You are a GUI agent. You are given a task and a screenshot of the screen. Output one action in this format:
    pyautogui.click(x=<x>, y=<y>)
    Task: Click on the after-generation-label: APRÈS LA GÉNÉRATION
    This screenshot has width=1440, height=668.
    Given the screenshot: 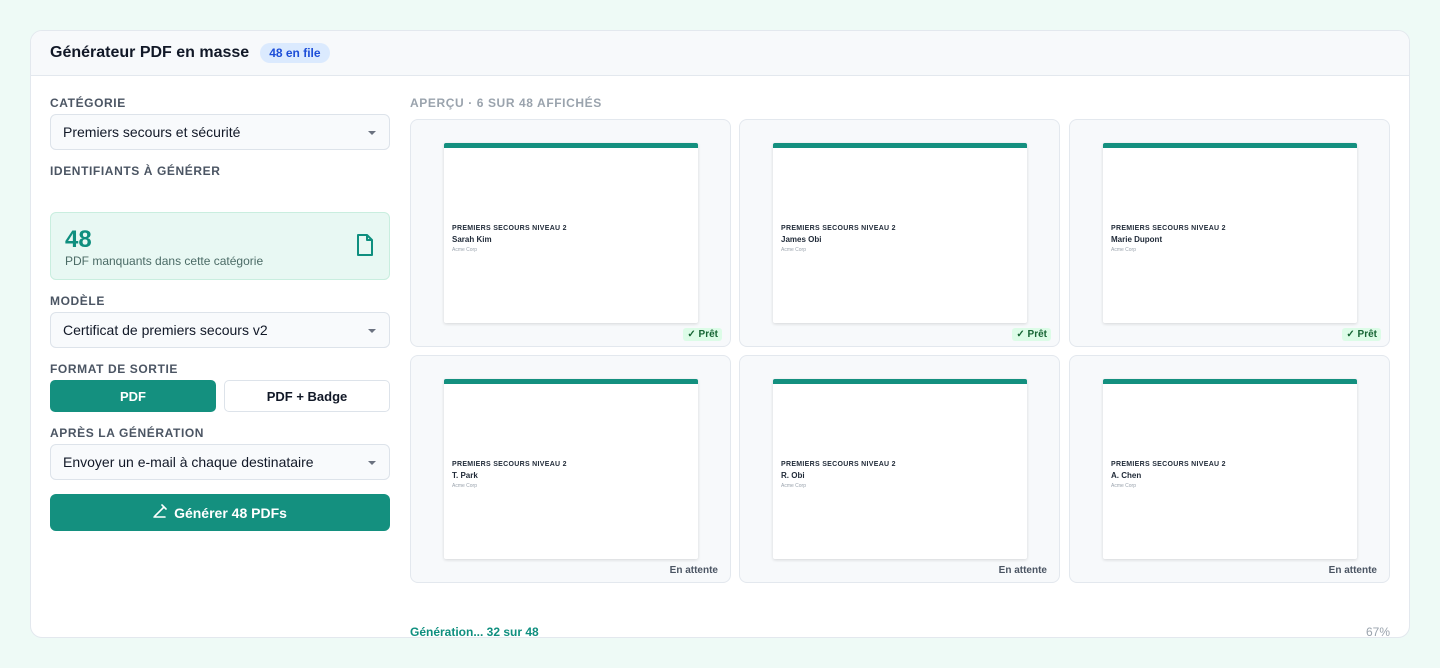 What is the action you would take?
    pyautogui.click(x=127, y=433)
    